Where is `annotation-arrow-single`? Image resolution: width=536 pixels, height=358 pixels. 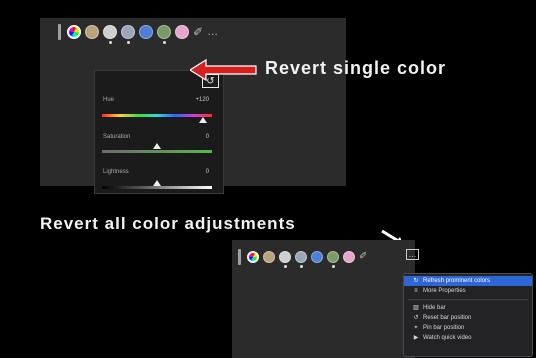
annotation-arrow-single is located at coordinates (223, 70).